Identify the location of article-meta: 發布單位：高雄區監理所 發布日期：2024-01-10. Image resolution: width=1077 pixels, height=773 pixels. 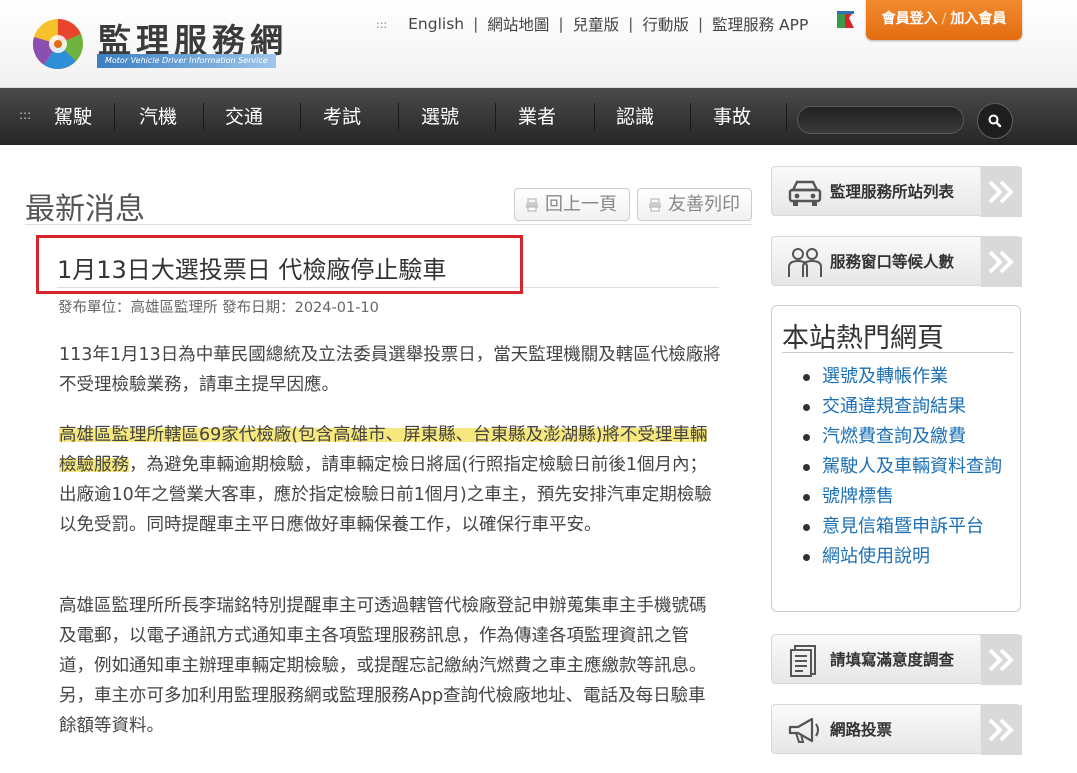
(218, 308).